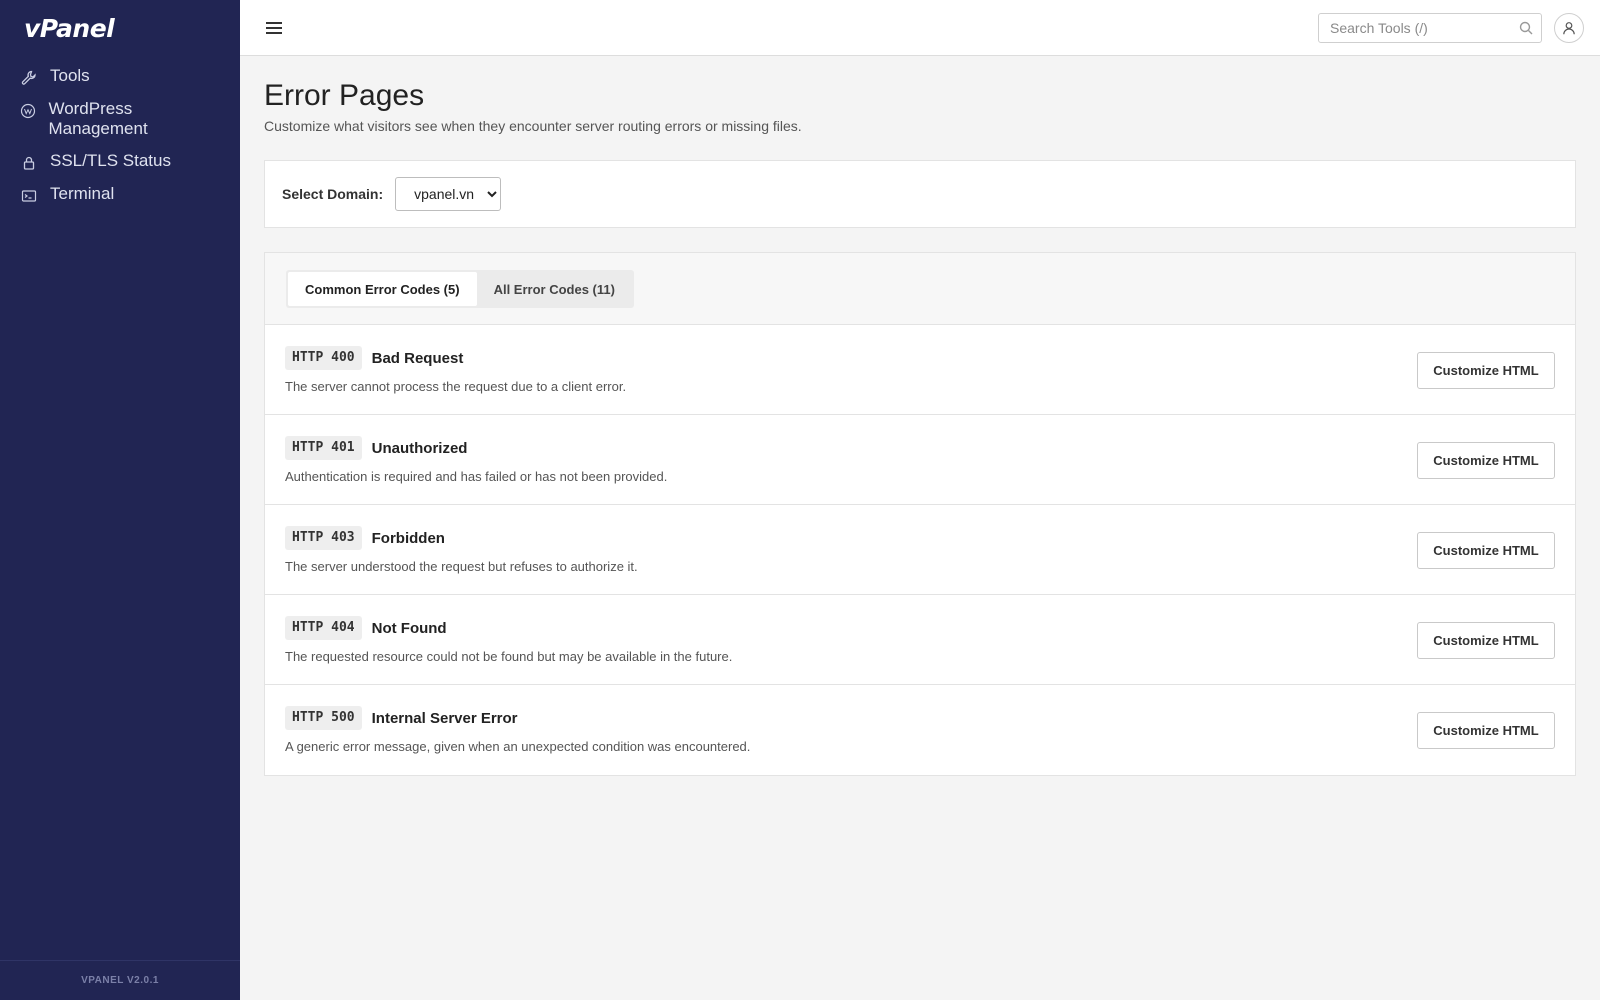 The height and width of the screenshot is (1000, 1600). I want to click on sidebar-item-label: WordPress Management, so click(98, 118).